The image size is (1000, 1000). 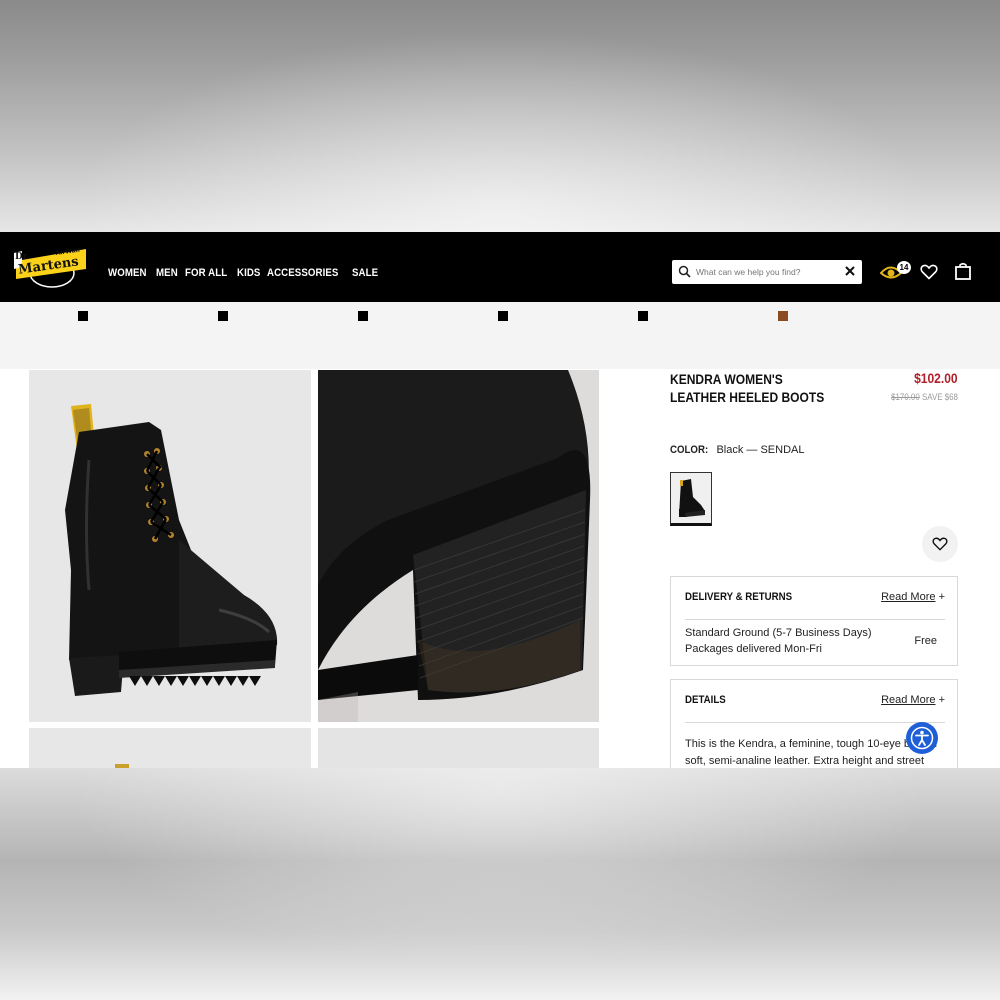 I want to click on dr-martens-logo: Martens Dr. AirWair, so click(x=51, y=267).